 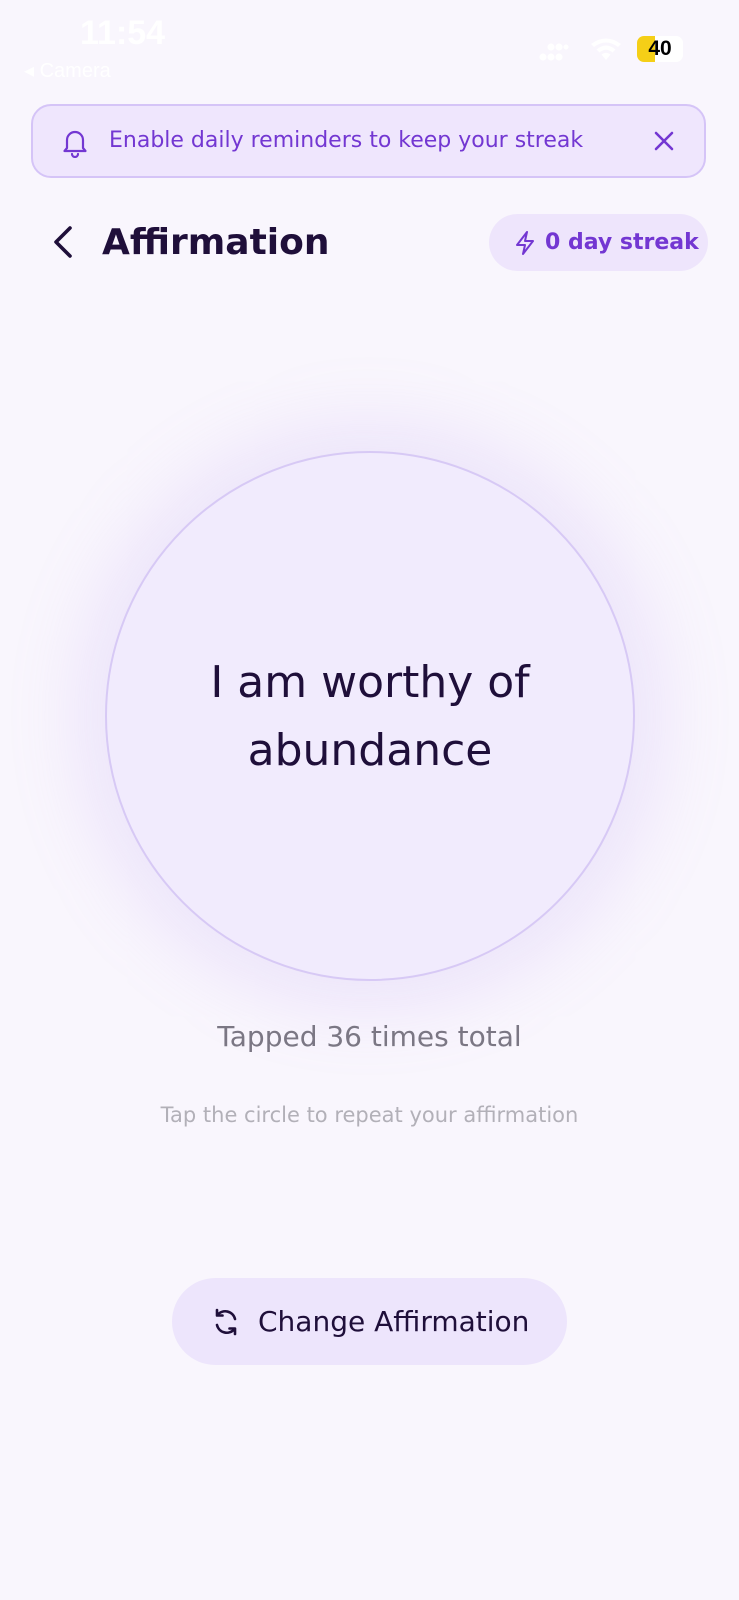 I want to click on battery-indicator: 40, so click(x=660, y=49).